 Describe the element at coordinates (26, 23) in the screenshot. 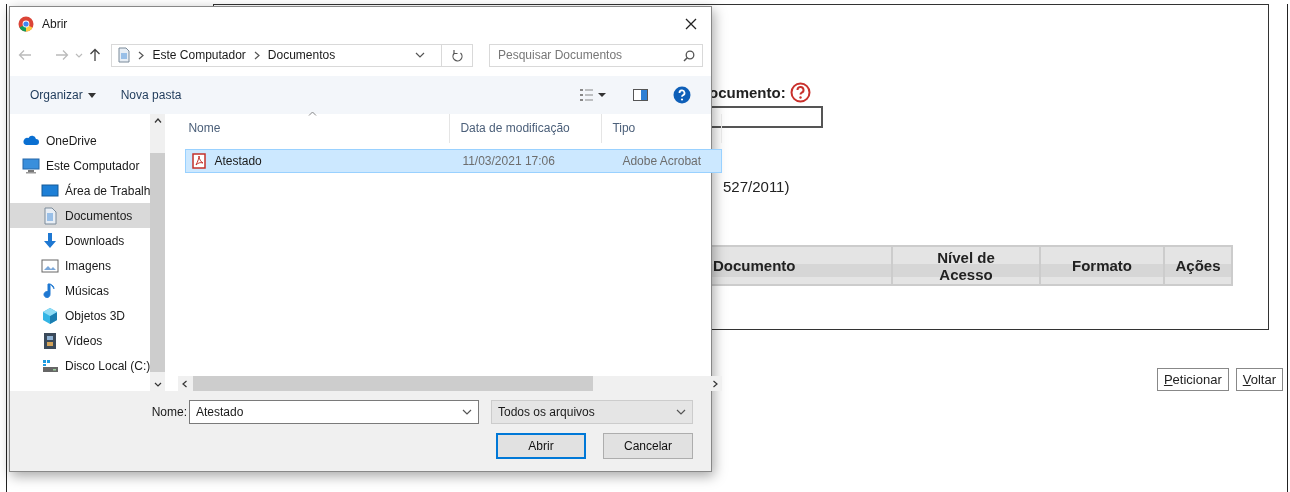

I see `app-icon` at that location.